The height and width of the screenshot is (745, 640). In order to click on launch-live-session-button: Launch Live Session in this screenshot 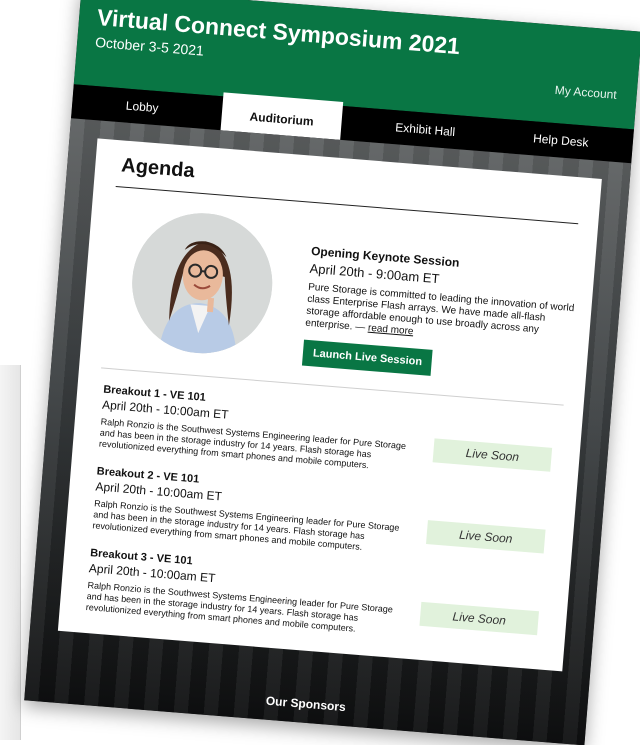, I will do `click(367, 358)`.